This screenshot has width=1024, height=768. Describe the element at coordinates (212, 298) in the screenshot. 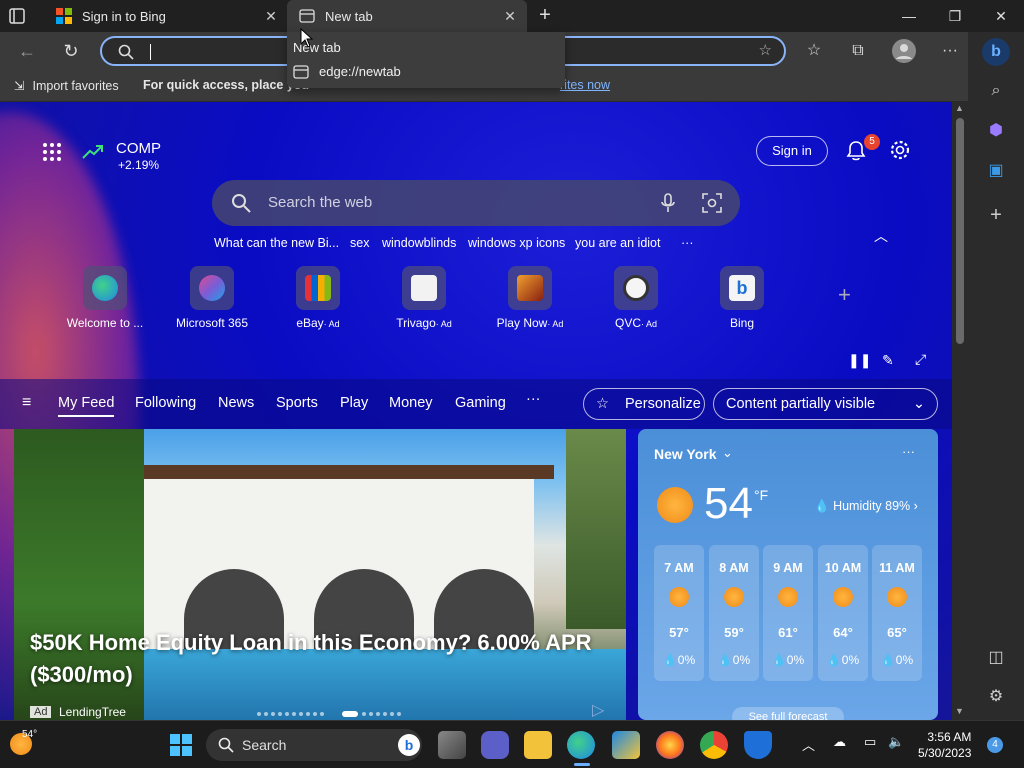

I see `quick-link-tile: Microsoft 365` at that location.